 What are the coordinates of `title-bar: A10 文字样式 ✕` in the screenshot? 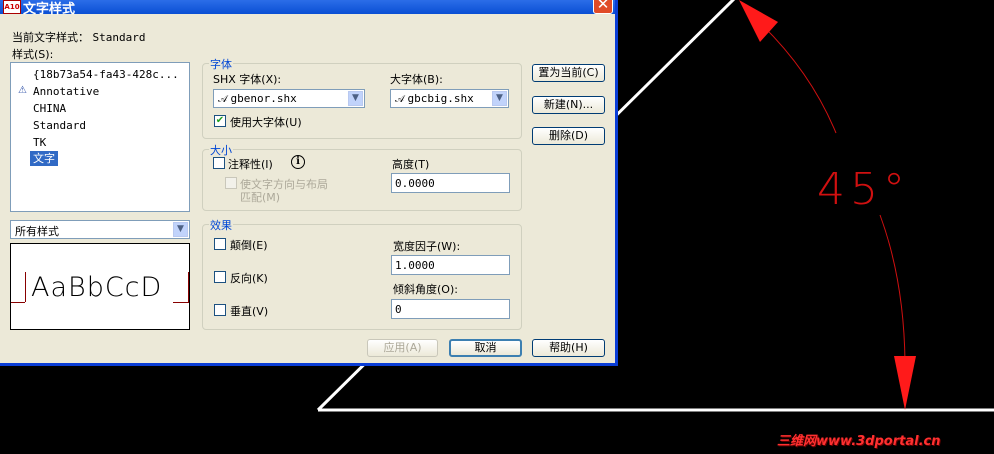 It's located at (307, 8).